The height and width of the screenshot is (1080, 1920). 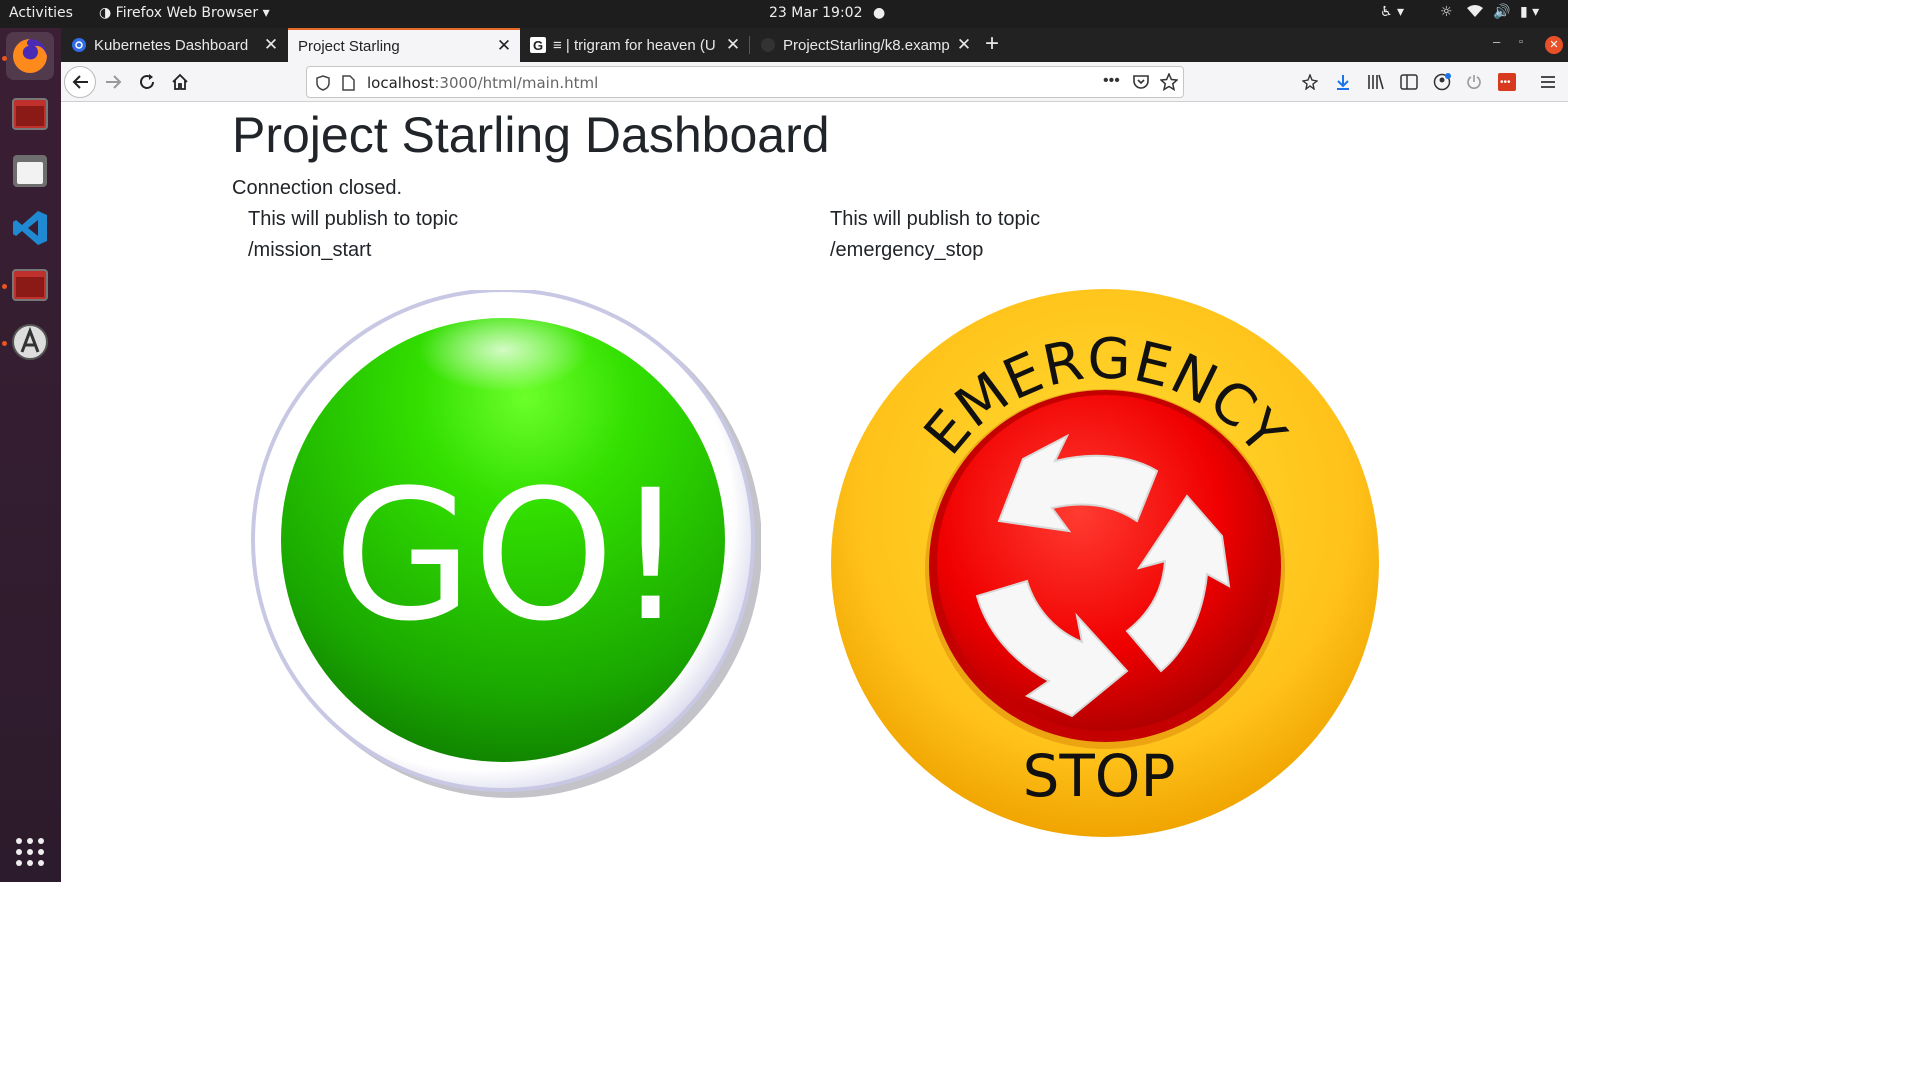 I want to click on dock-software-updater, so click(x=30, y=342).